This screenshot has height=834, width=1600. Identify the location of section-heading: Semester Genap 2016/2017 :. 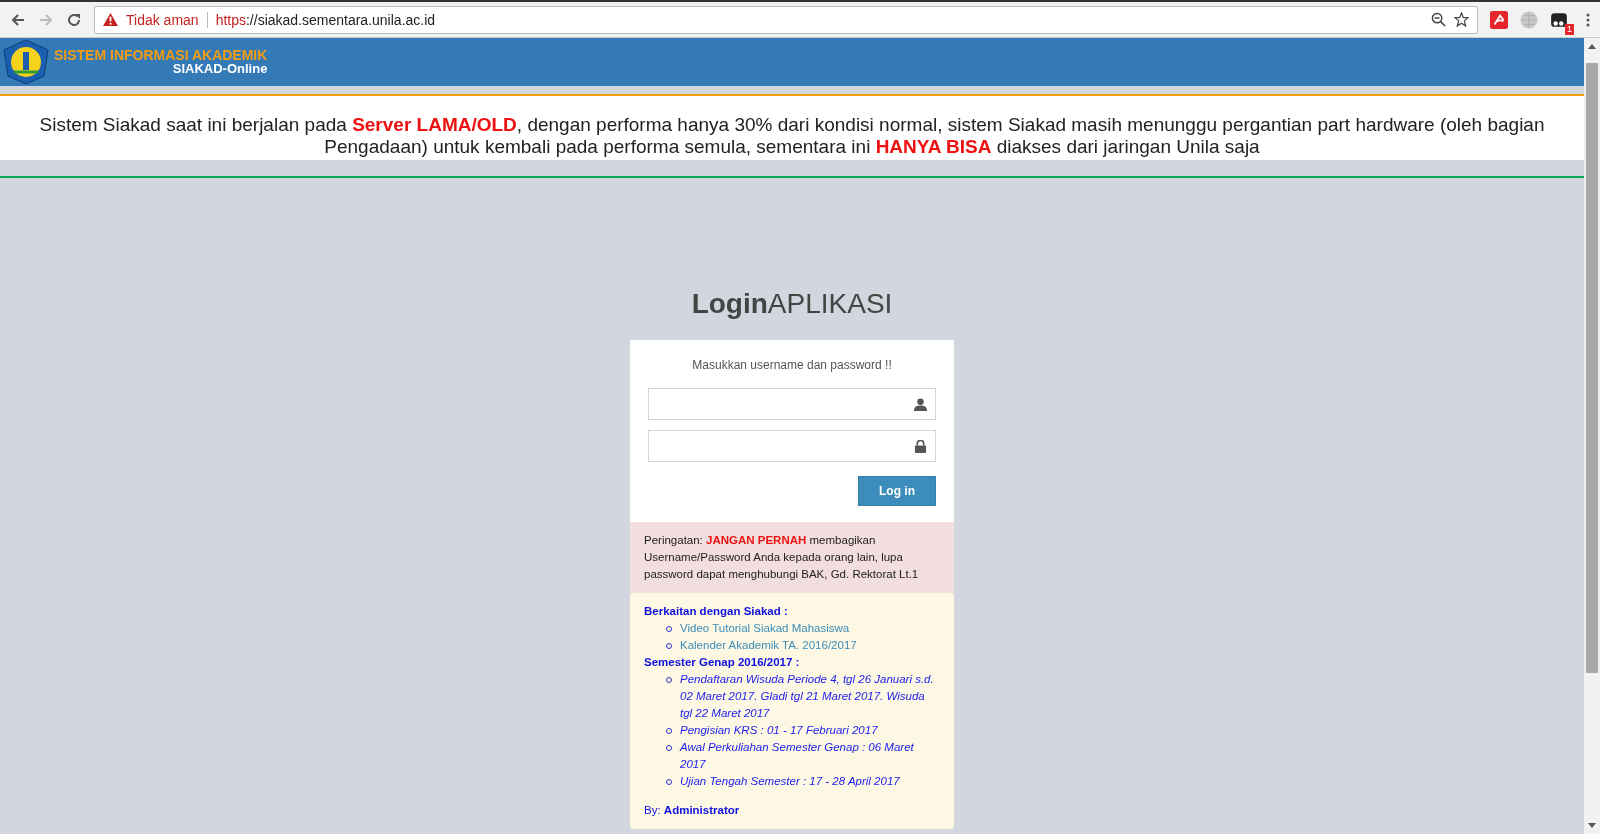
(722, 662).